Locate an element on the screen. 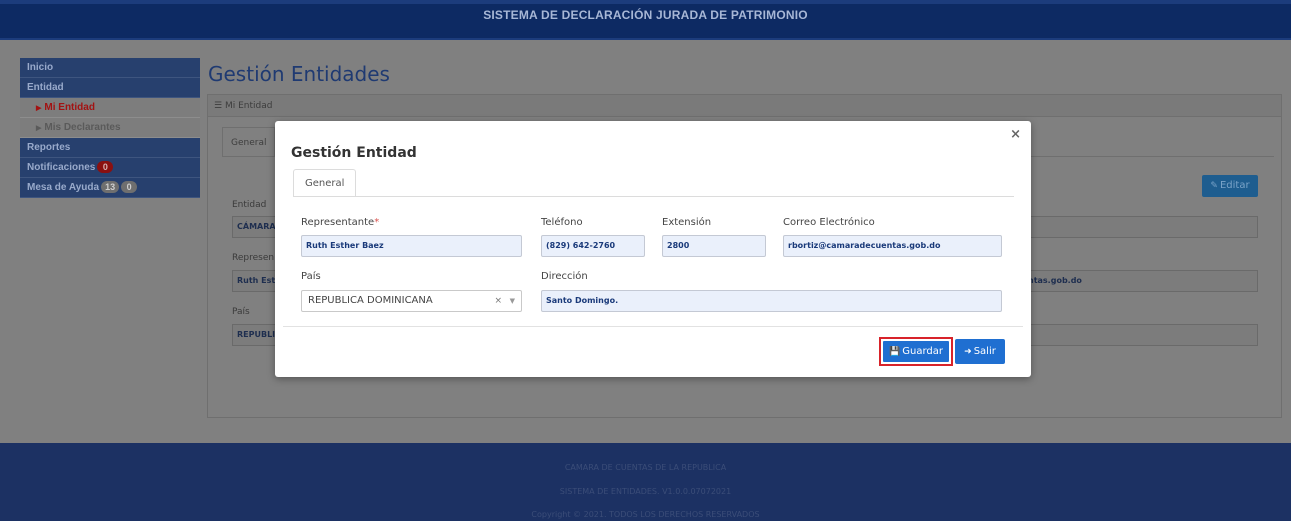 The image size is (1291, 521). extension-label: Extensión is located at coordinates (687, 222).